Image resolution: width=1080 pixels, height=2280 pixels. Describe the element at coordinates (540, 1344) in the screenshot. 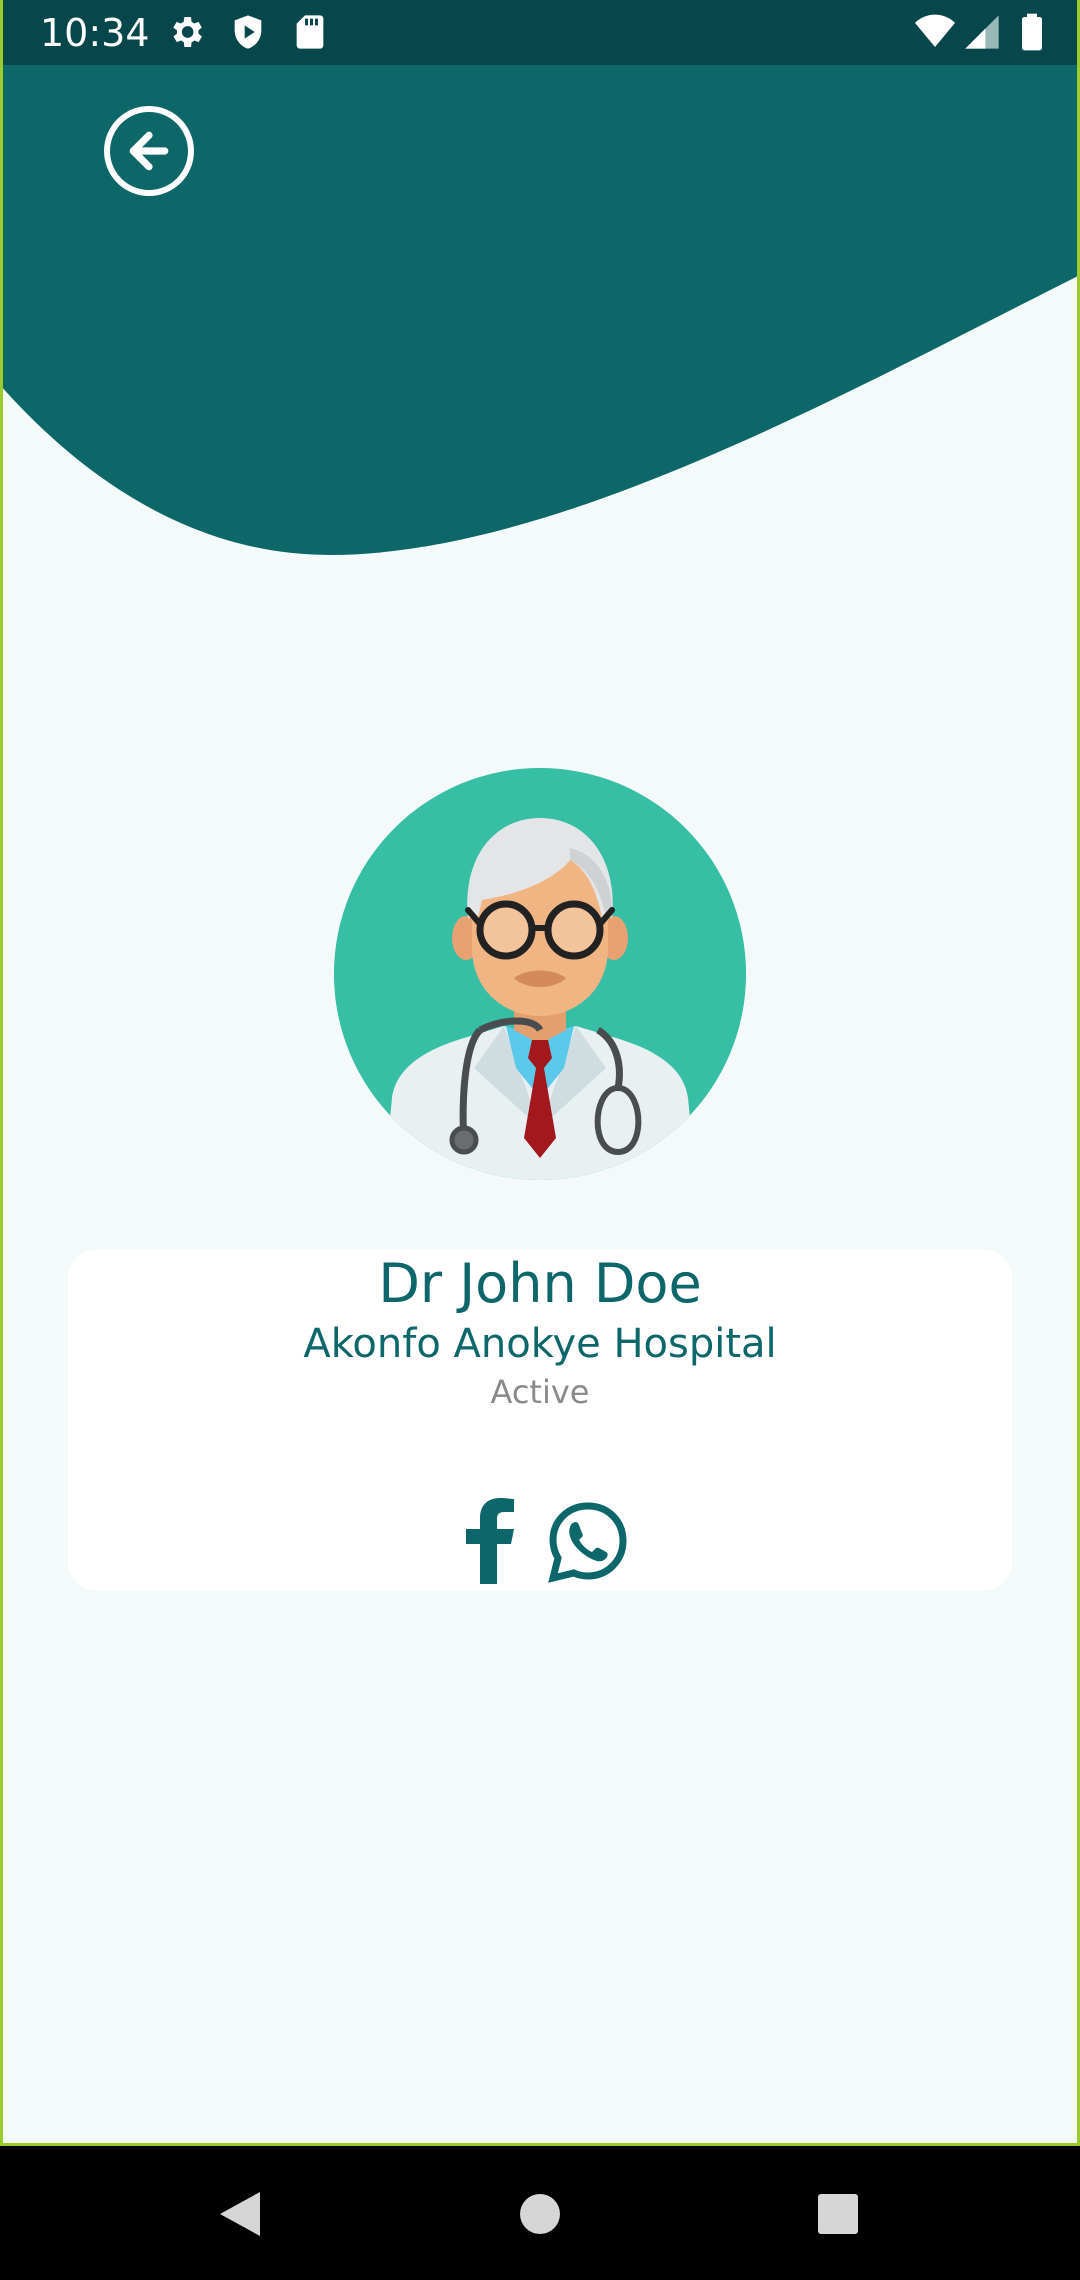

I see `hospital-name: Akonfo Anokye Hospital` at that location.